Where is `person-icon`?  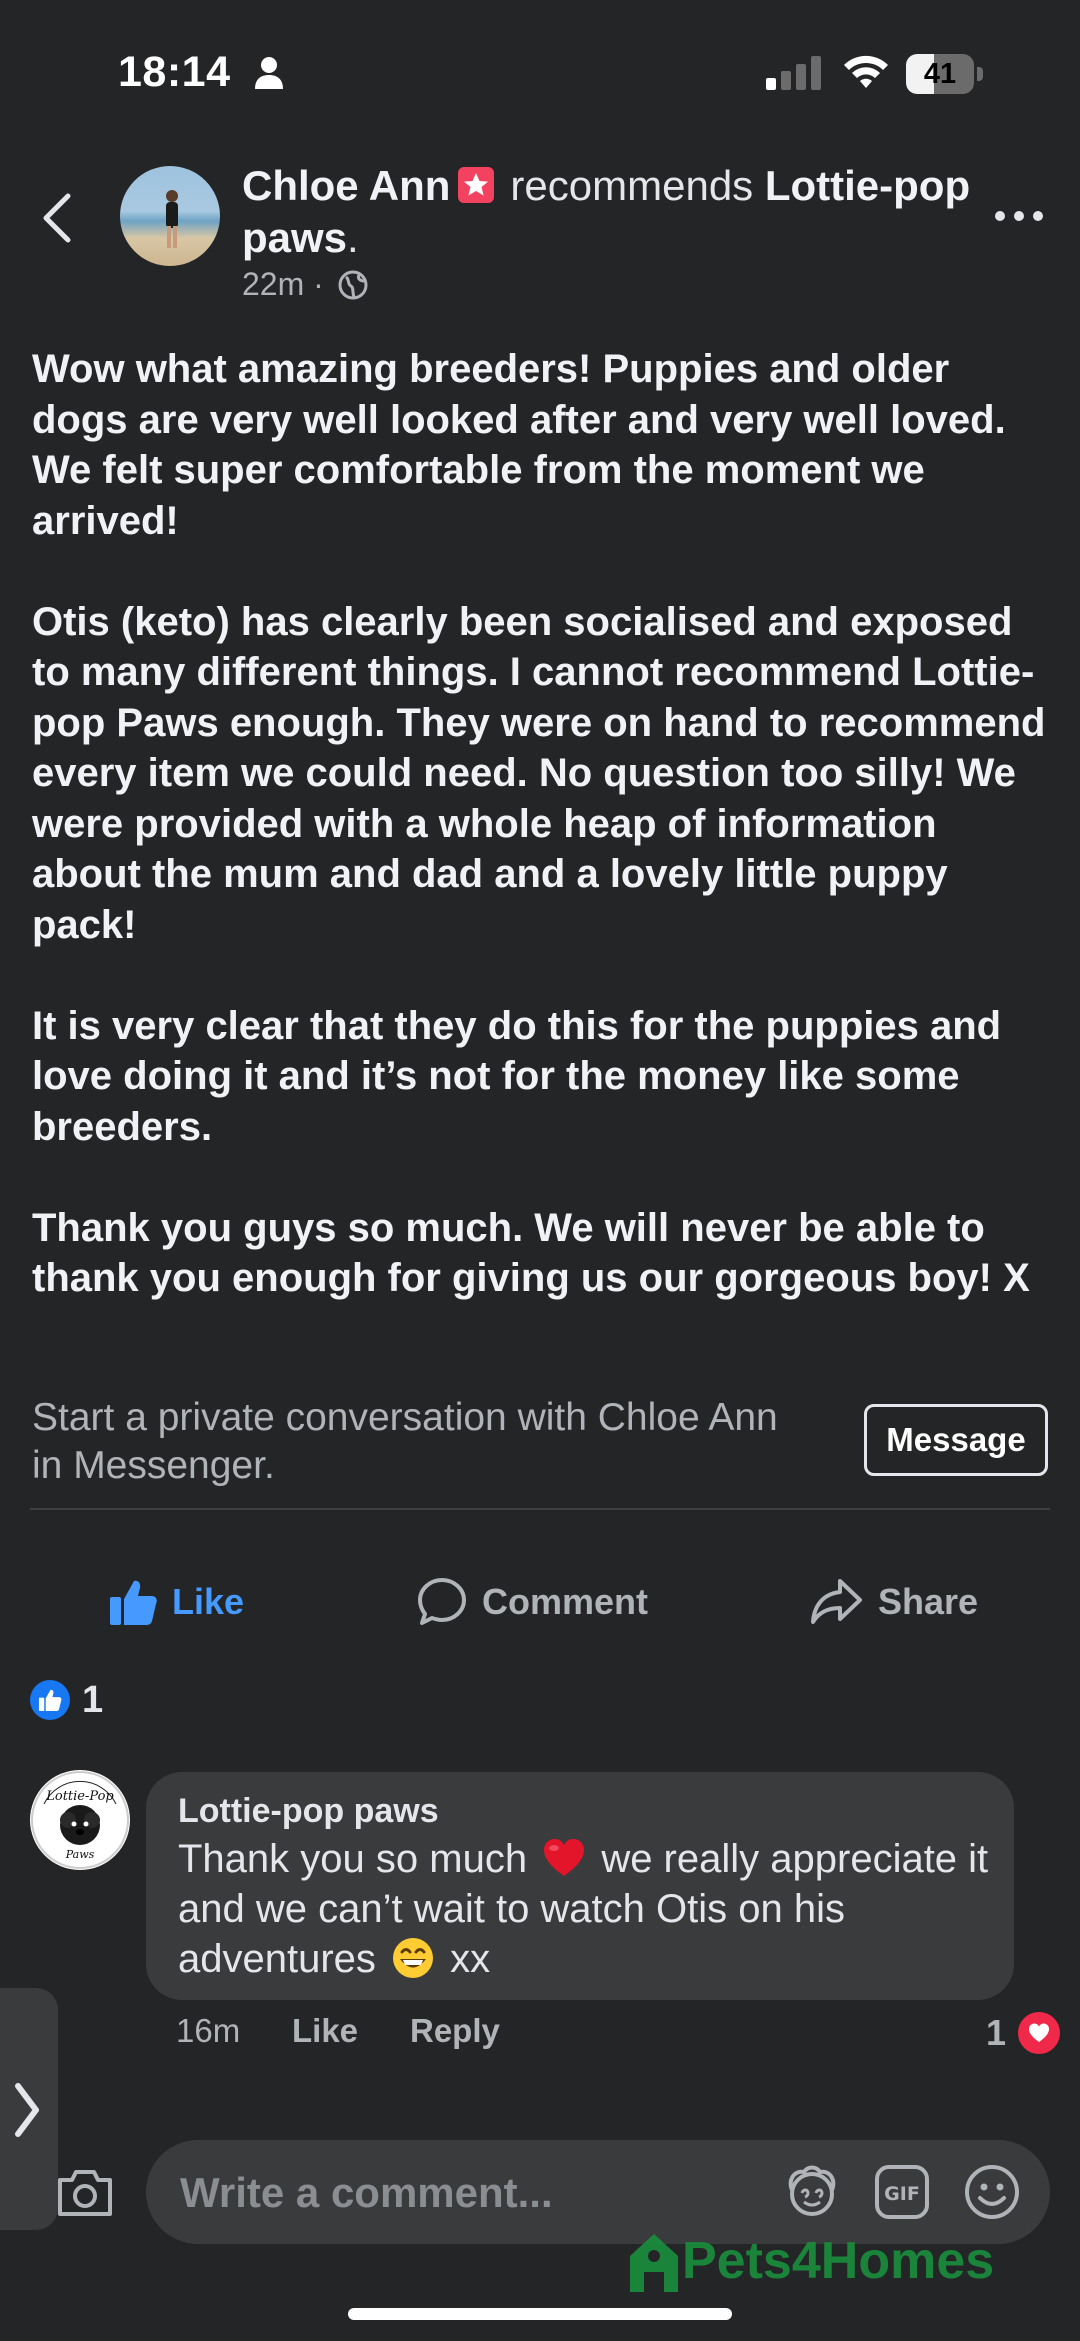
person-icon is located at coordinates (269, 73).